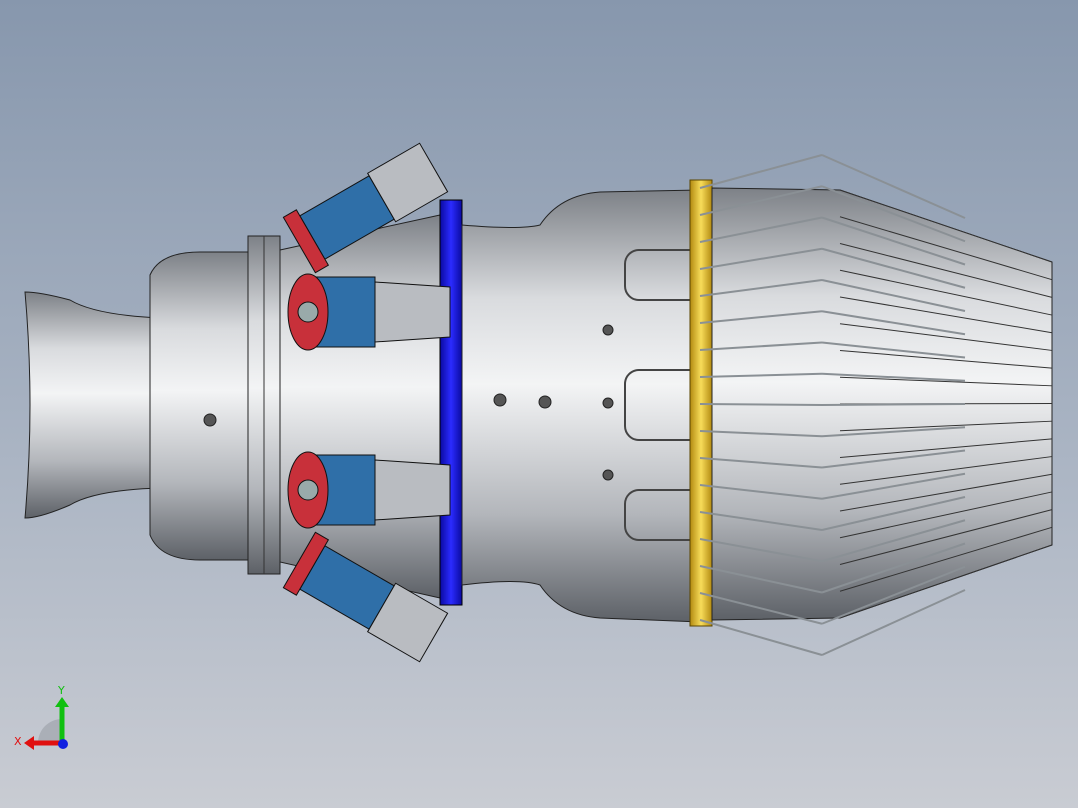 The image size is (1078, 808). What do you see at coordinates (63, 744) in the screenshot?
I see `z-axis-dot` at bounding box center [63, 744].